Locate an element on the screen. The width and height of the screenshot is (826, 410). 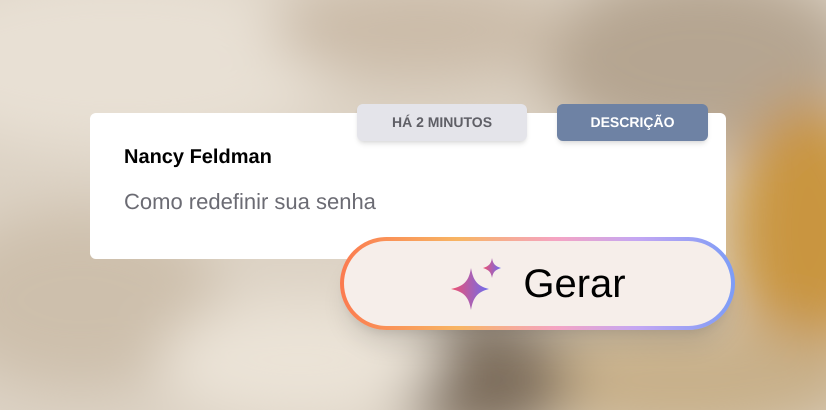
message-subject: Como redefinir sua senha is located at coordinates (250, 202).